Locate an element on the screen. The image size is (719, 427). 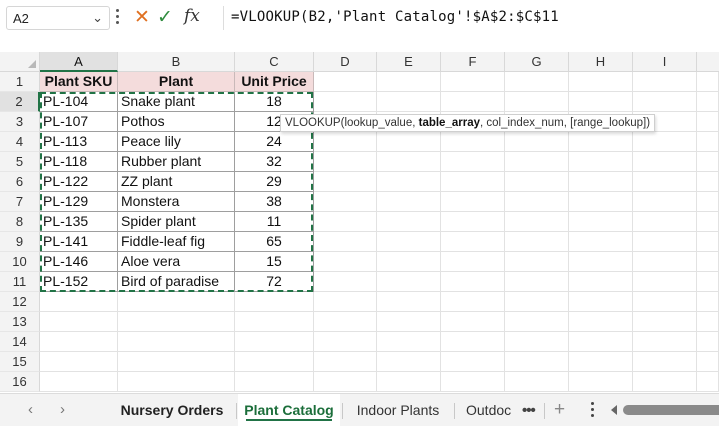
cell-c4: 24 is located at coordinates (274, 142).